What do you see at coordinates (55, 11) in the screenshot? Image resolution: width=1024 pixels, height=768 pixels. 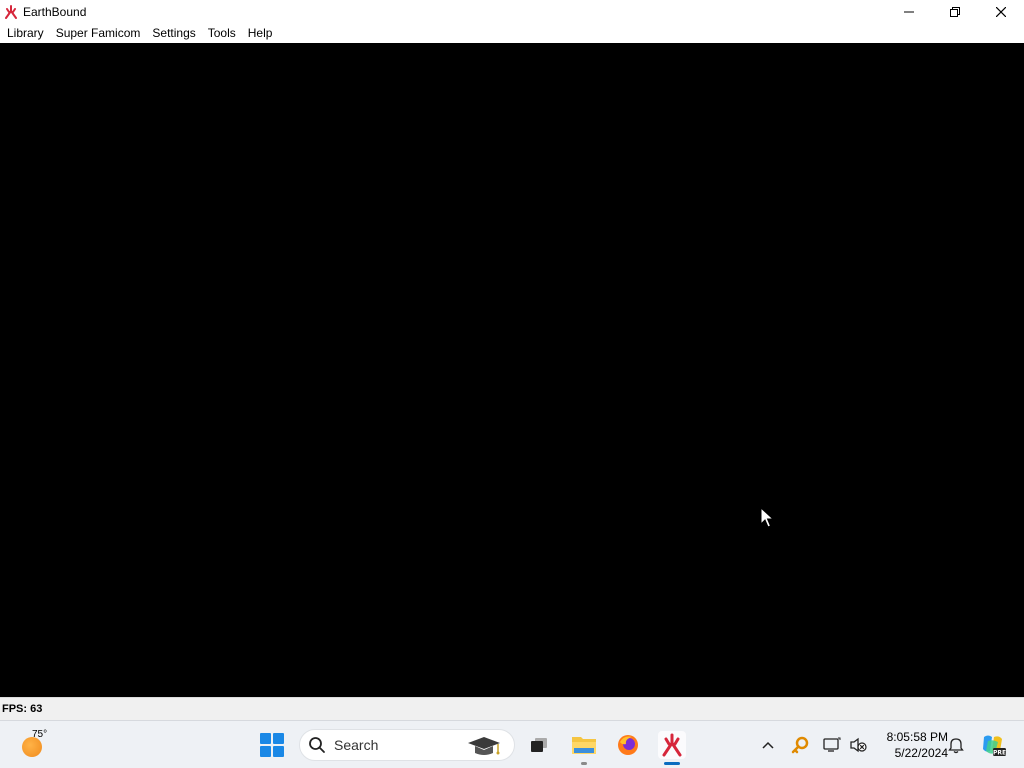 I see `window-title: EarthBound` at bounding box center [55, 11].